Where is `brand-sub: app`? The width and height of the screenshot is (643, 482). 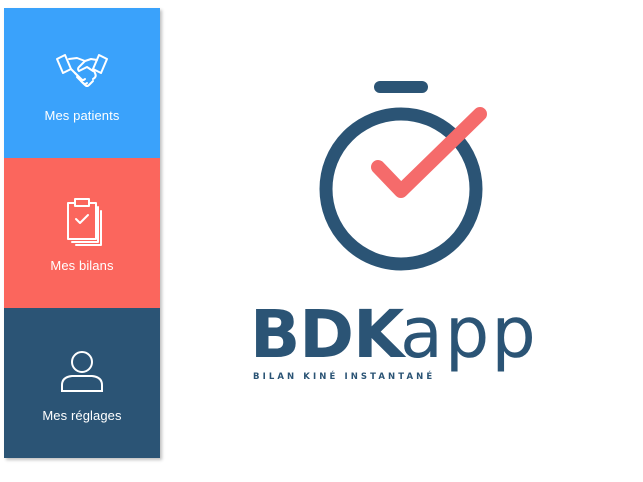
brand-sub: app is located at coordinates (469, 333).